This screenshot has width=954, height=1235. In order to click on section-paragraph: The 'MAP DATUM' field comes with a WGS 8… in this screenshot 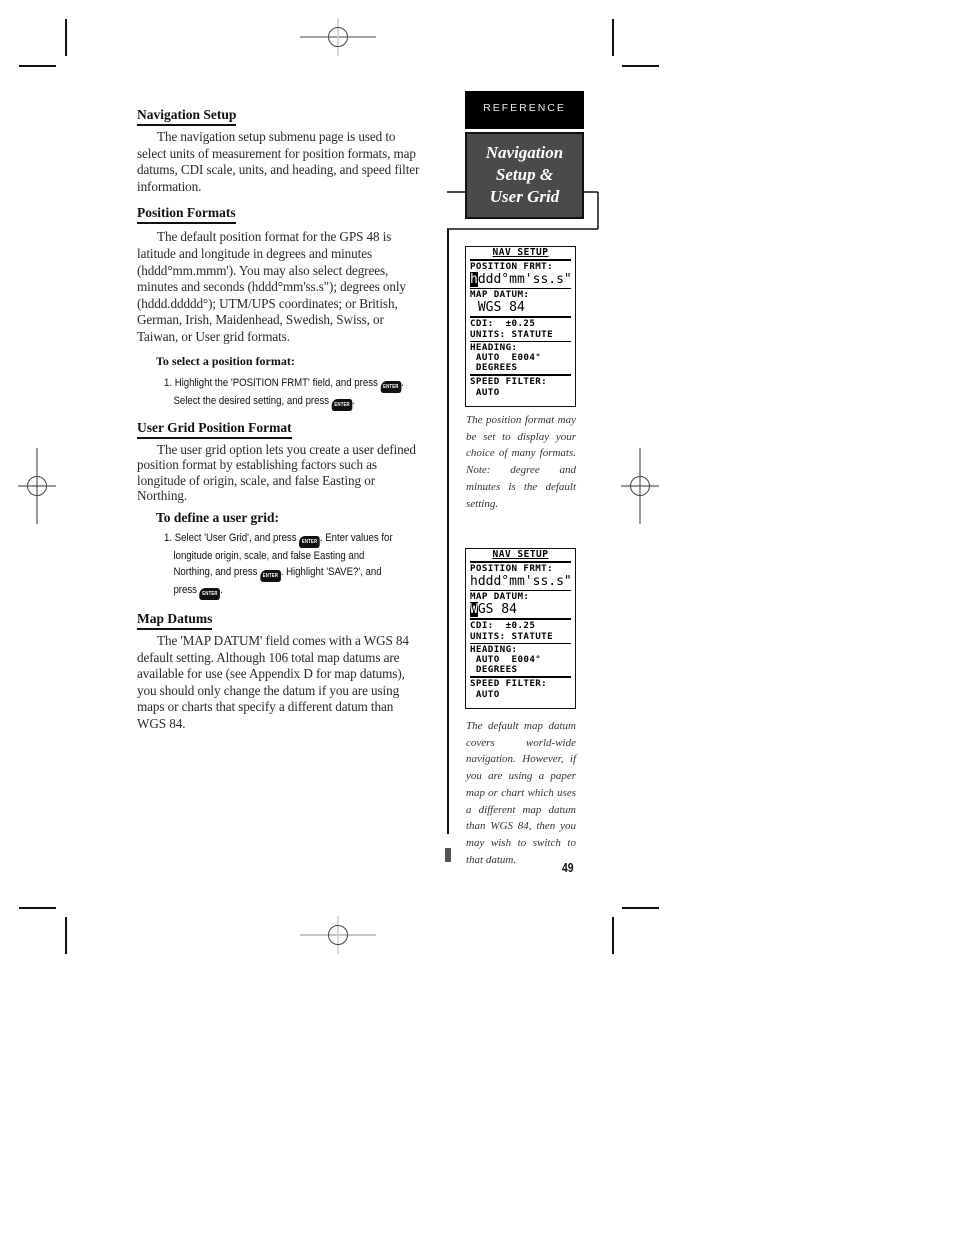, I will do `click(273, 682)`.